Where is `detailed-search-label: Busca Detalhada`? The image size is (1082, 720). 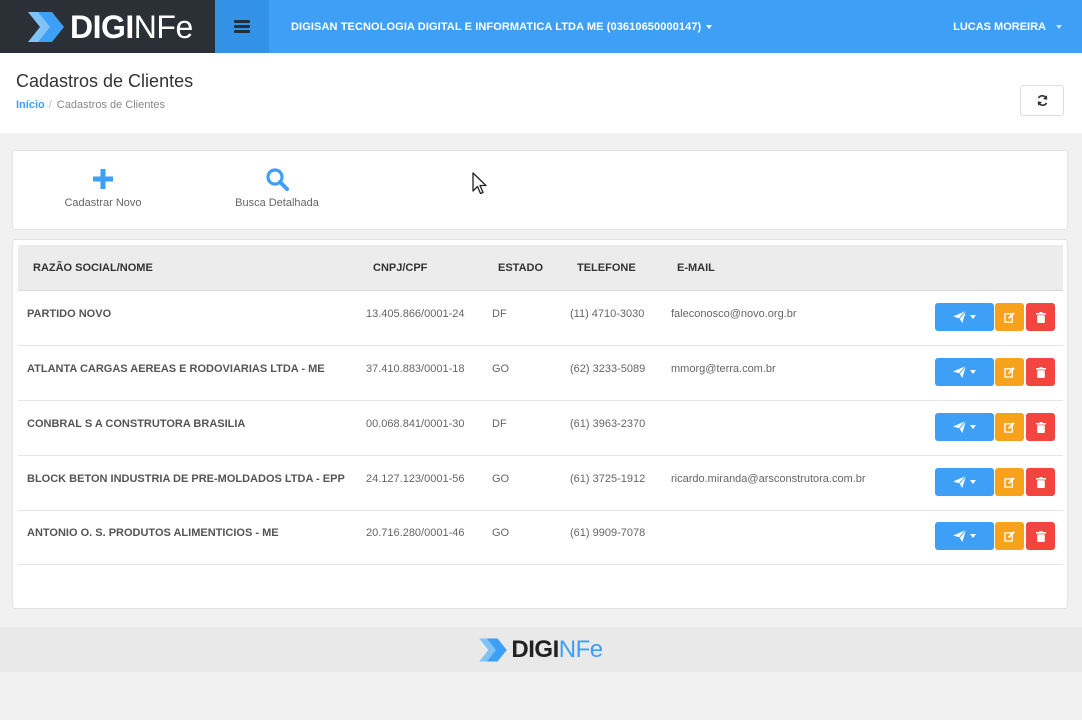
detailed-search-label: Busca Detalhada is located at coordinates (277, 203).